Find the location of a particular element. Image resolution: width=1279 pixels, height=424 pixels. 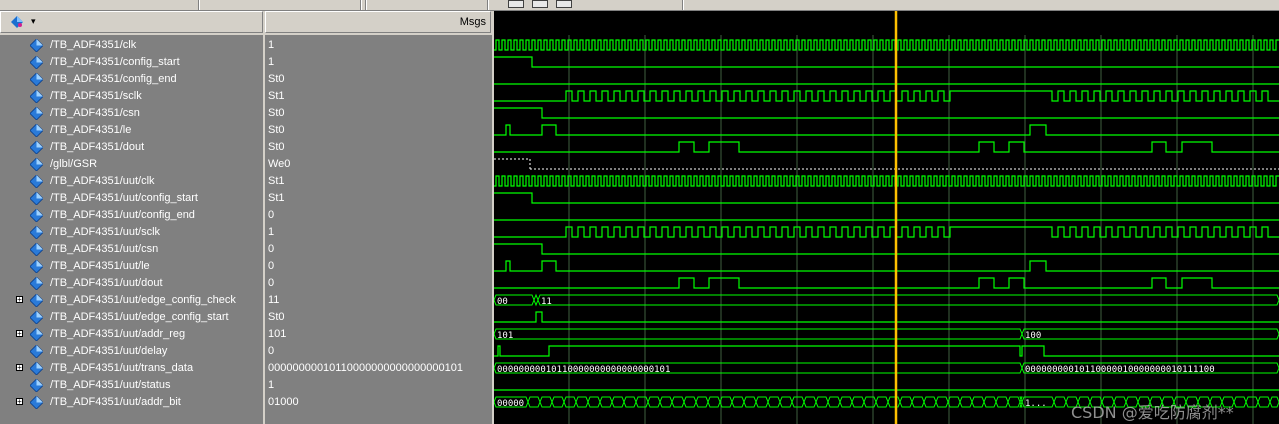

signal-names-header: ▾ is located at coordinates (131, 22).